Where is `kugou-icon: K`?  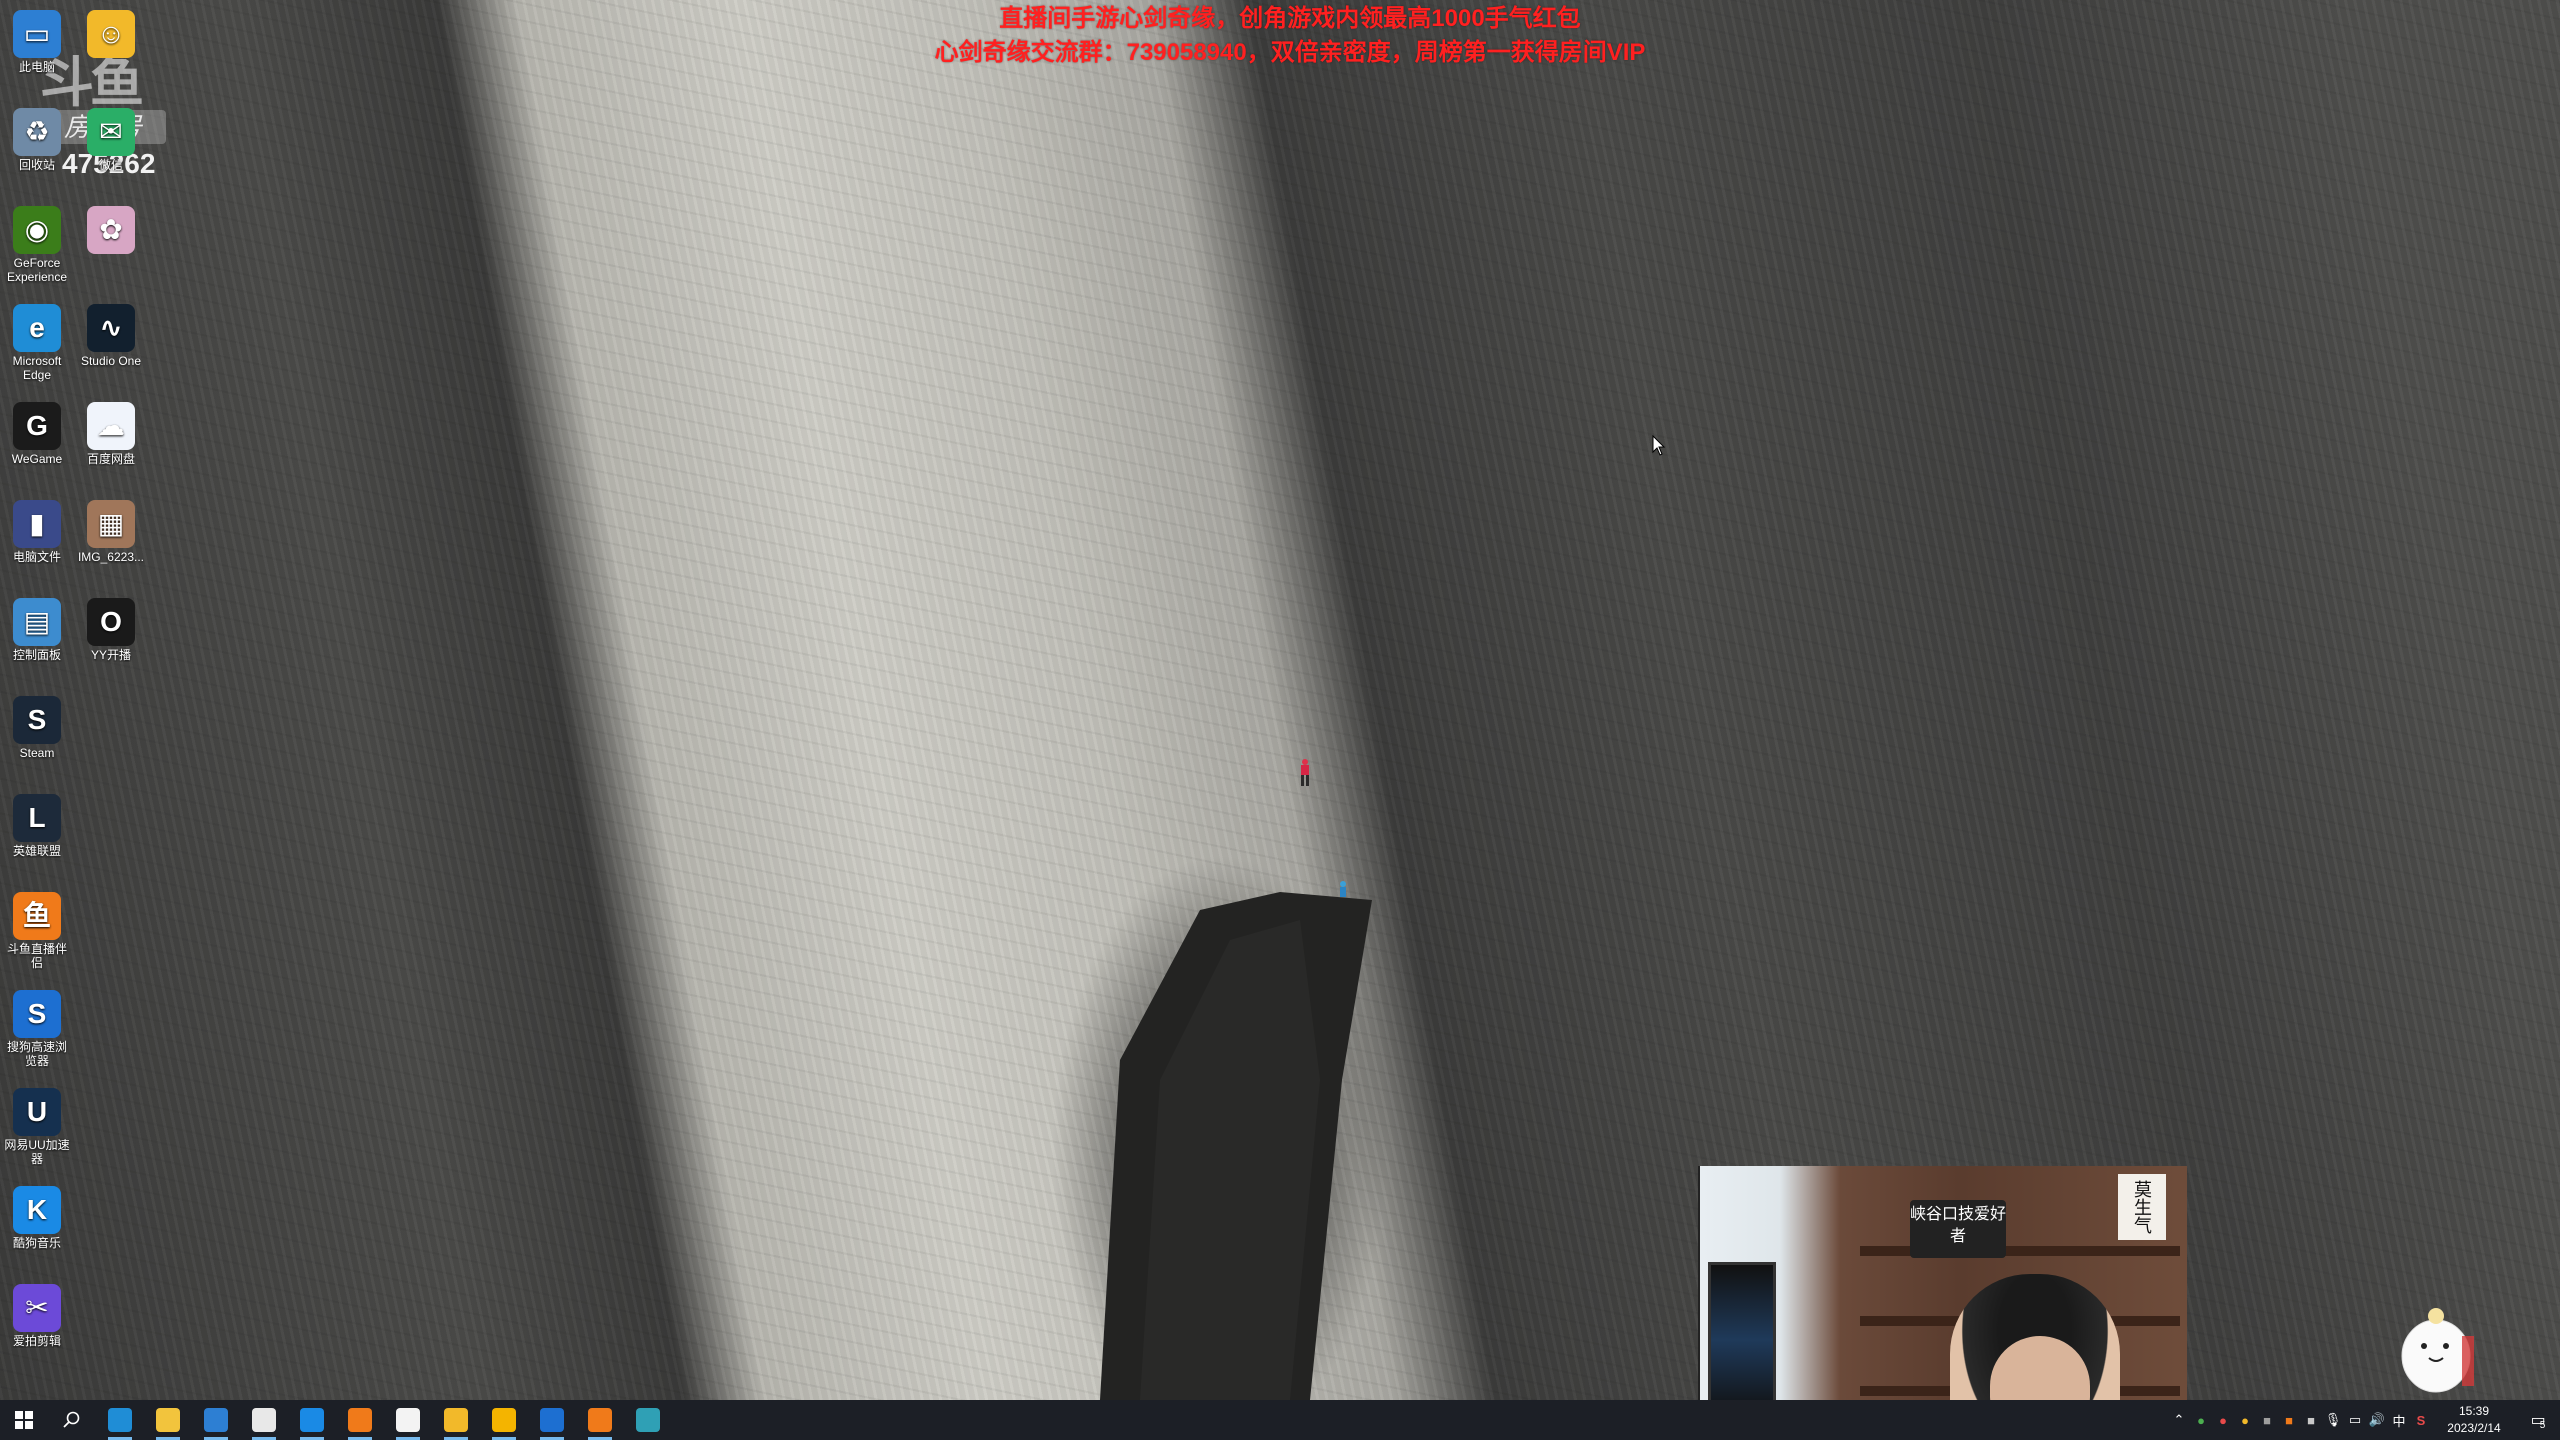
kugou-icon: K is located at coordinates (37, 1210).